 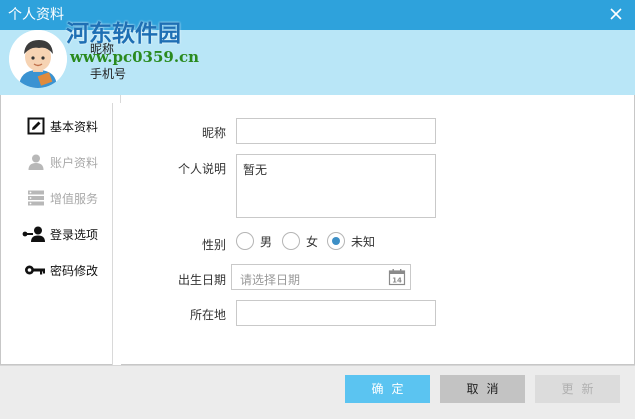 What do you see at coordinates (387, 389) in the screenshot?
I see `ok-button: 确定` at bounding box center [387, 389].